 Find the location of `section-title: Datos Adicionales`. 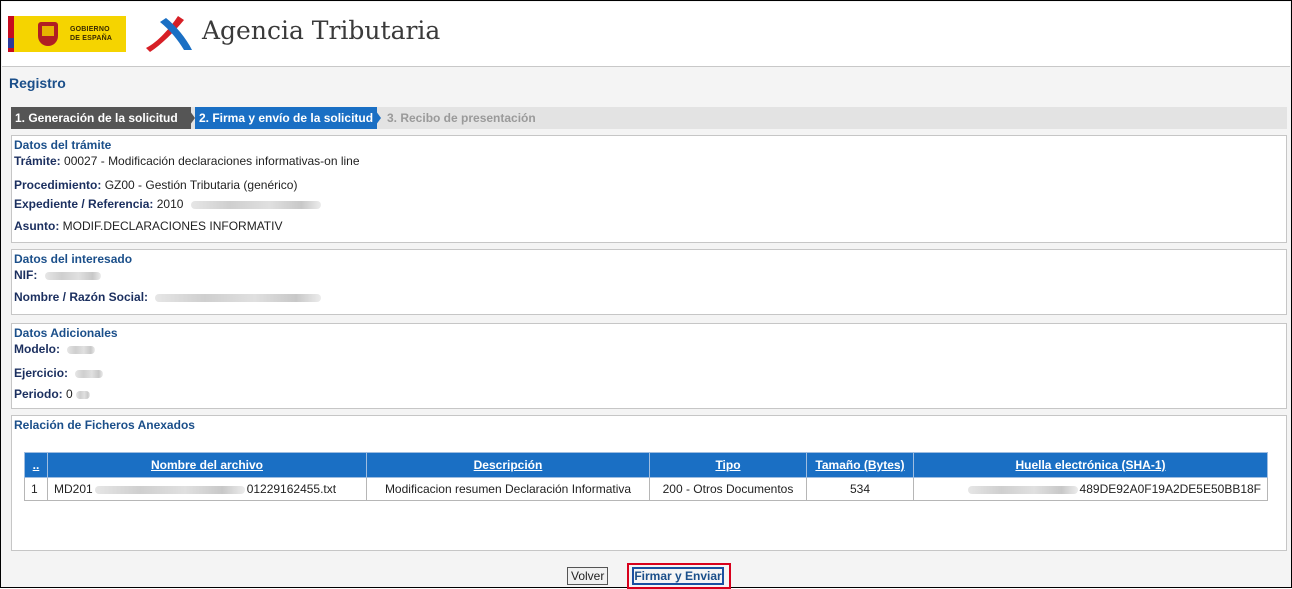

section-title: Datos Adicionales is located at coordinates (66, 333).